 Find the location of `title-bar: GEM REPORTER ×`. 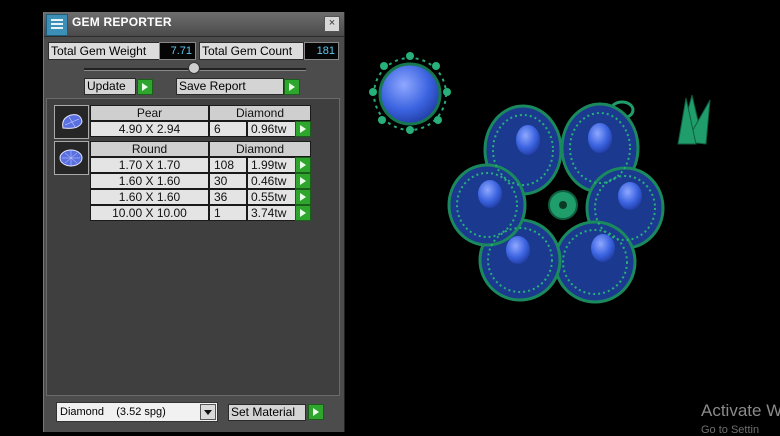

title-bar: GEM REPORTER × is located at coordinates (194, 24).